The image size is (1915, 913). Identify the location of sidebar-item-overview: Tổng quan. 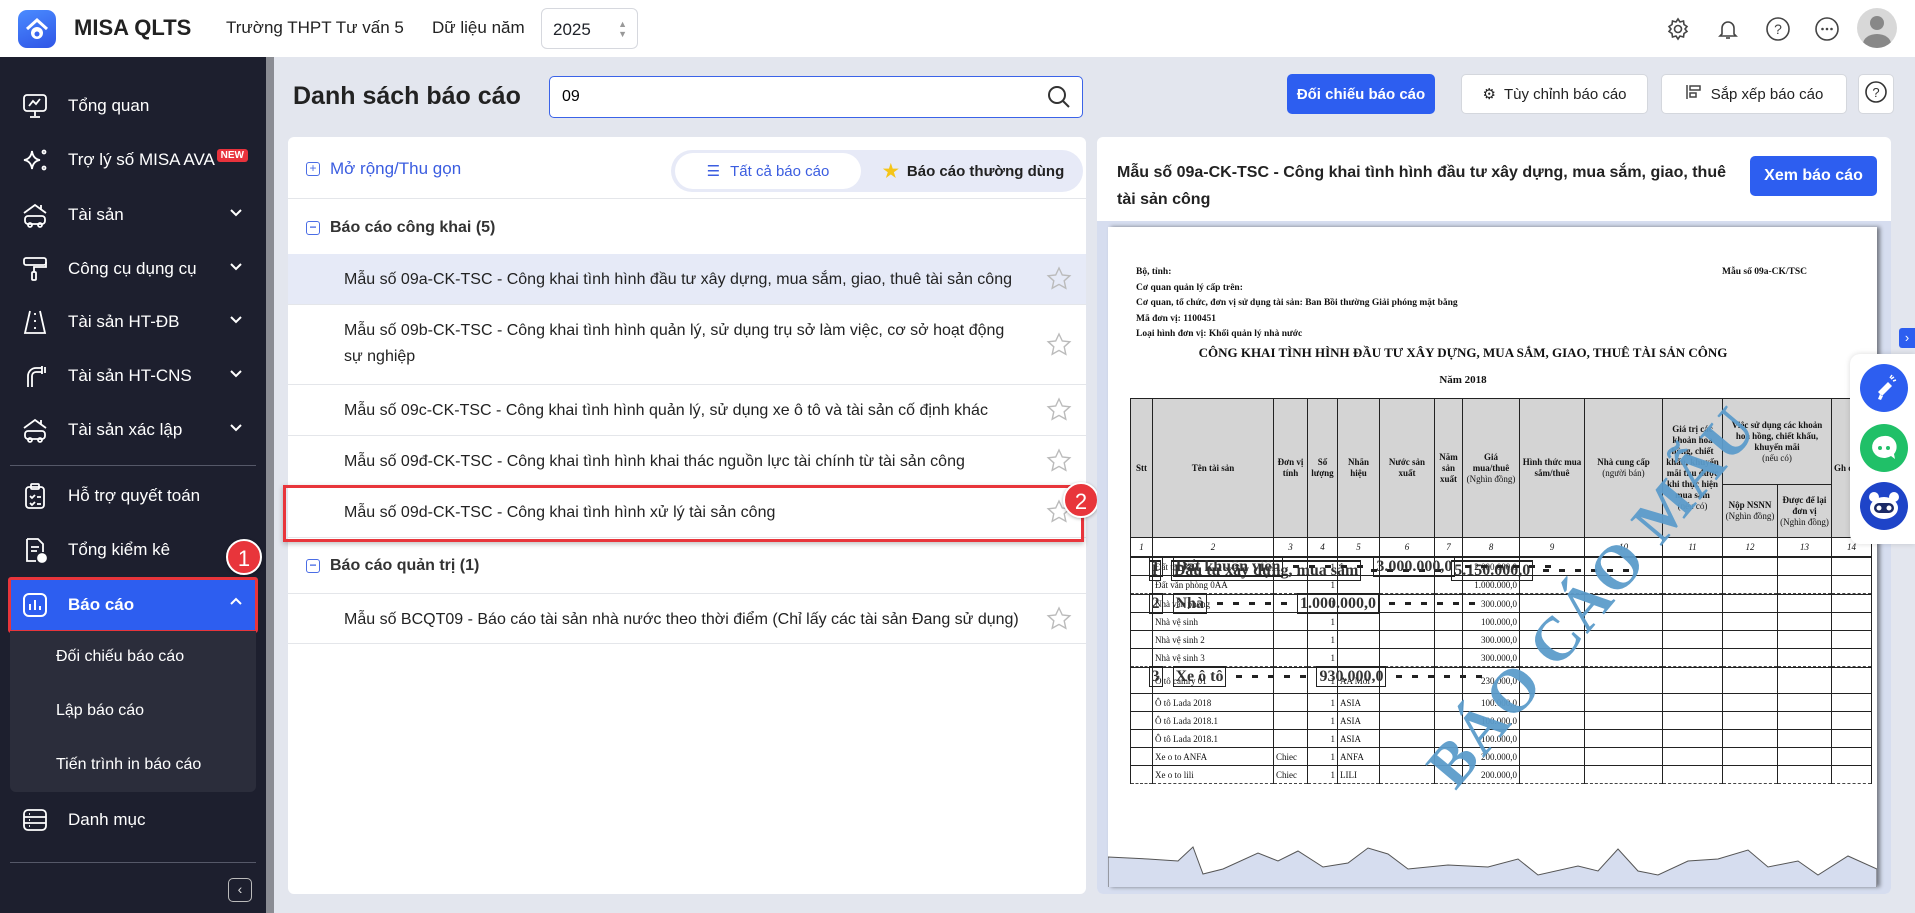
(133, 106).